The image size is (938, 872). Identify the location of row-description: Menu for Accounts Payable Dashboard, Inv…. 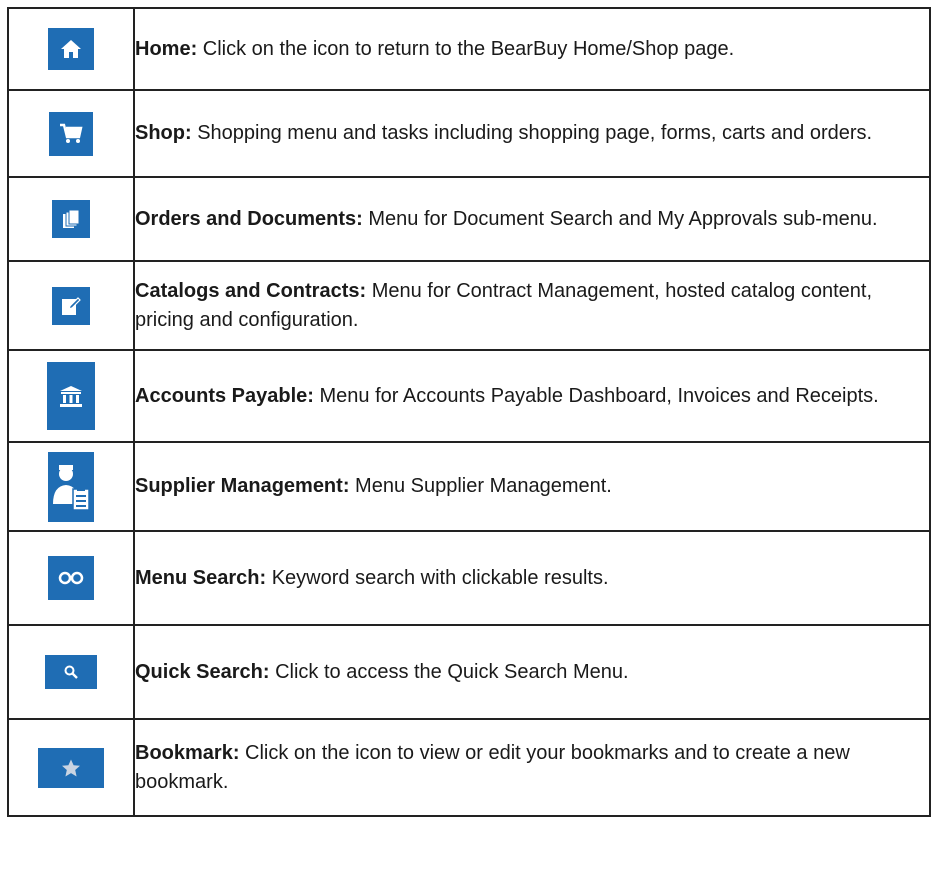
(596, 395).